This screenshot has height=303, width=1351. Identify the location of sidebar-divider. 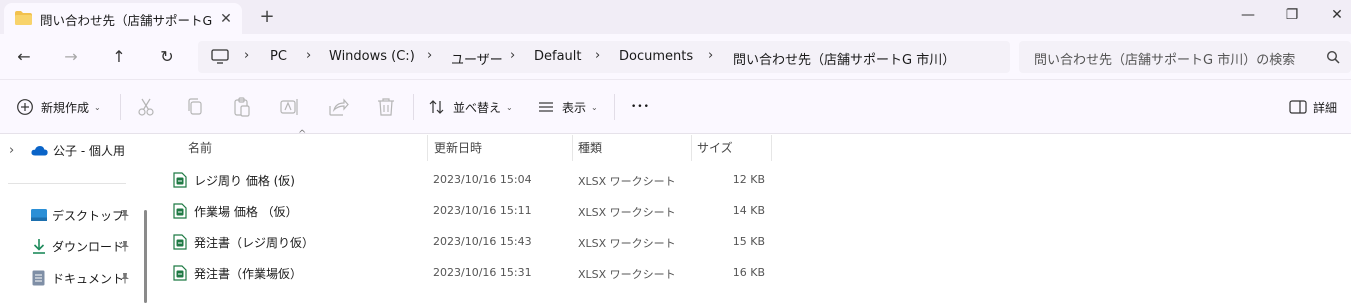
(67, 183).